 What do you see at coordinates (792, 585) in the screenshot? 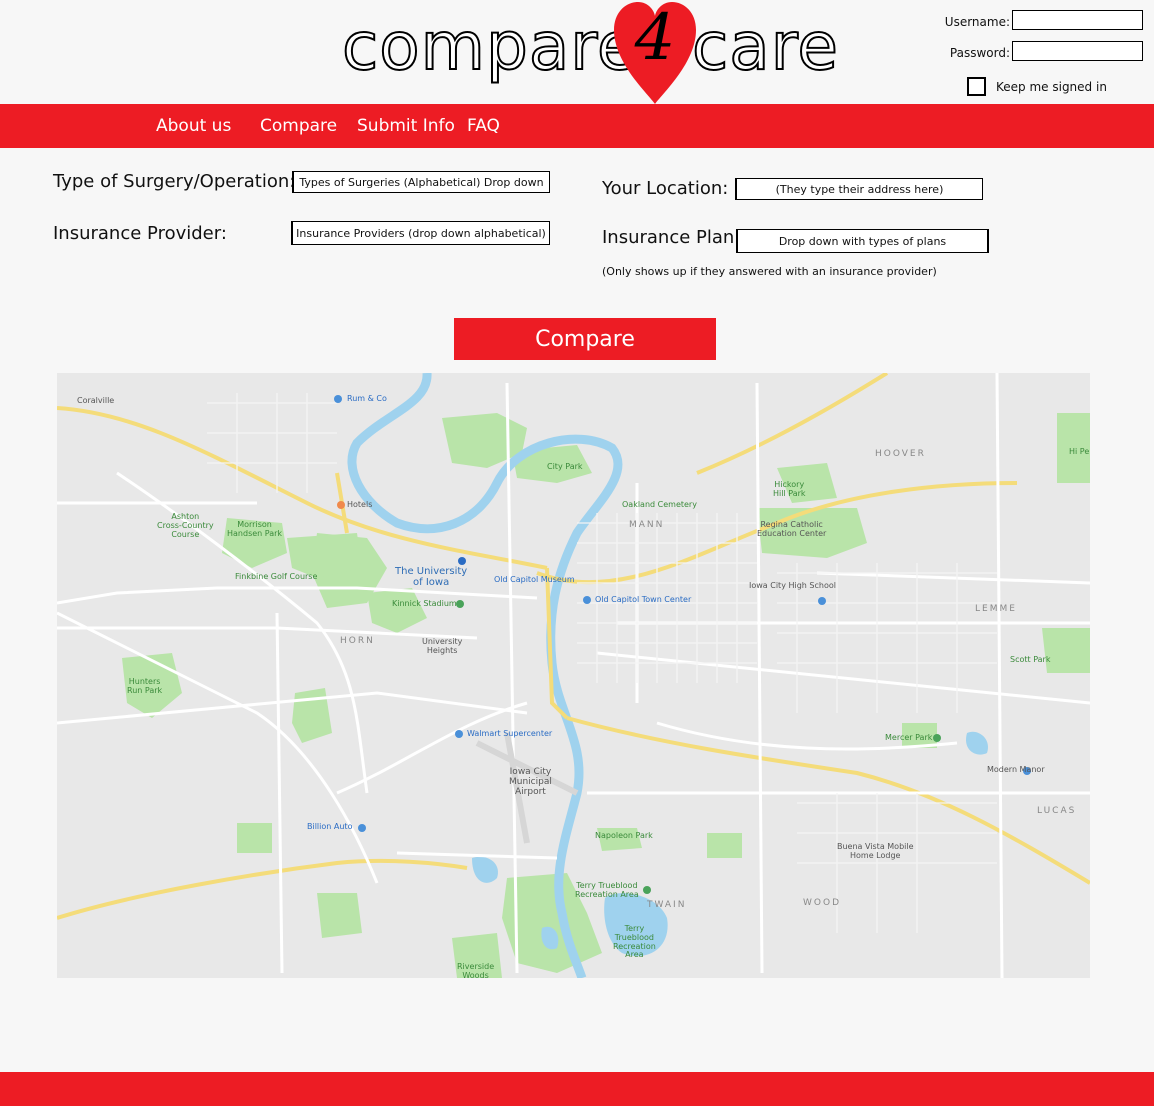
I see `map-label-iowa-city-high: Iowa City High School` at bounding box center [792, 585].